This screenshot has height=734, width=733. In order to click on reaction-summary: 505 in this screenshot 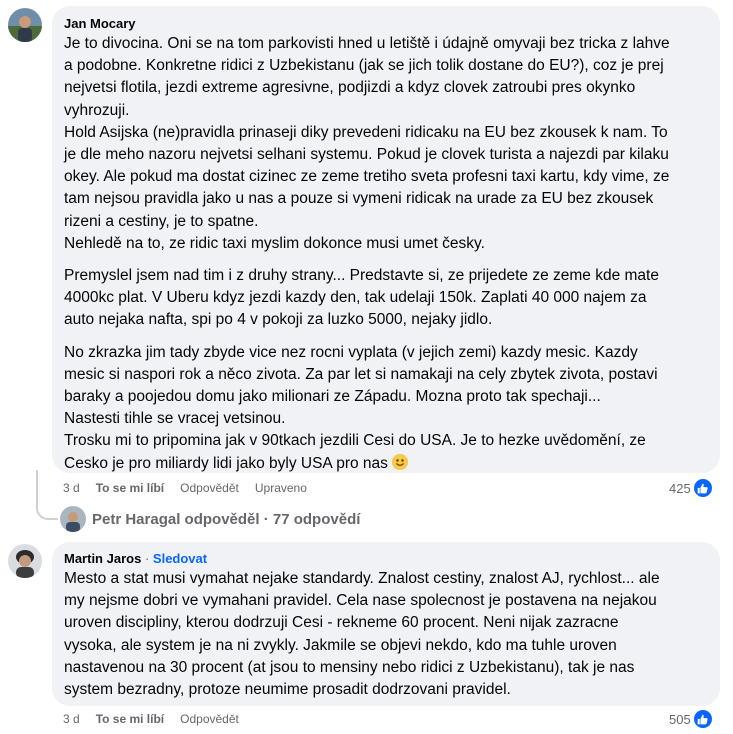, I will do `click(690, 719)`.